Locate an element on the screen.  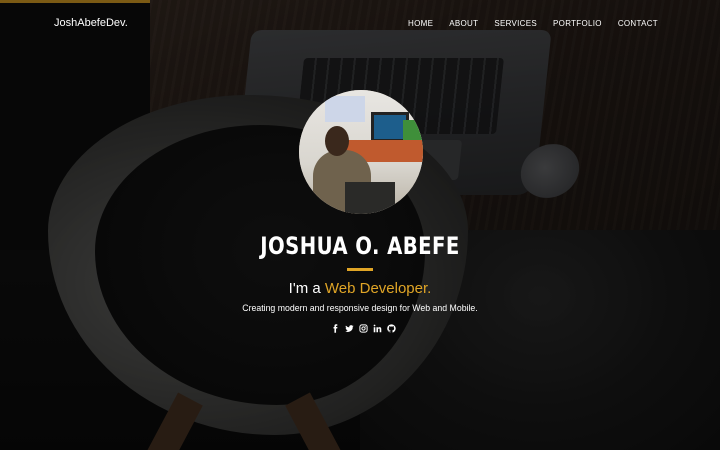
instagram-icon is located at coordinates (363, 328).